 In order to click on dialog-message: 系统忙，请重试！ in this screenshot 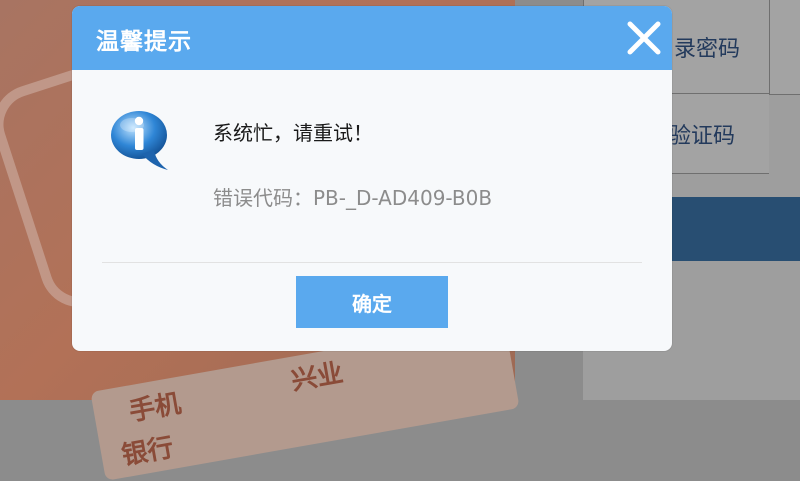, I will do `click(293, 133)`.